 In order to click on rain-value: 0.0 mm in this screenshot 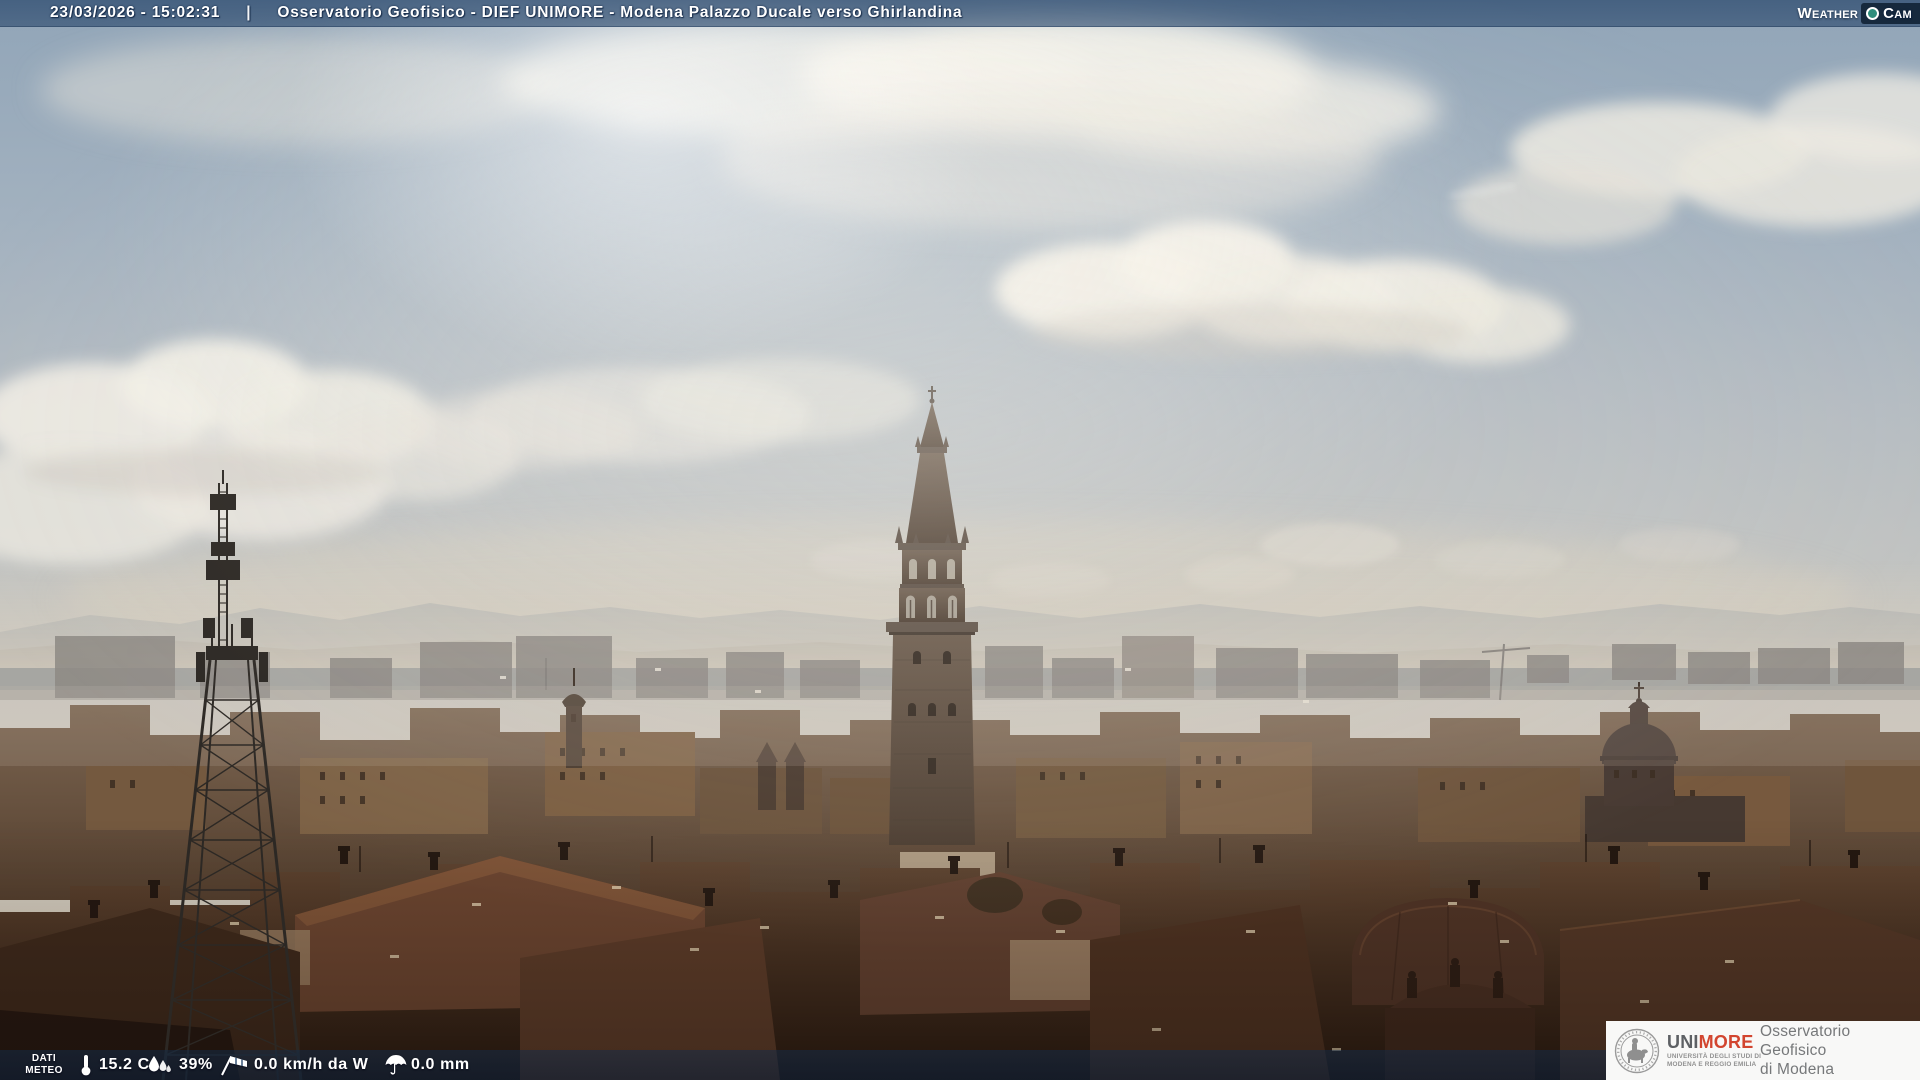, I will do `click(440, 1064)`.